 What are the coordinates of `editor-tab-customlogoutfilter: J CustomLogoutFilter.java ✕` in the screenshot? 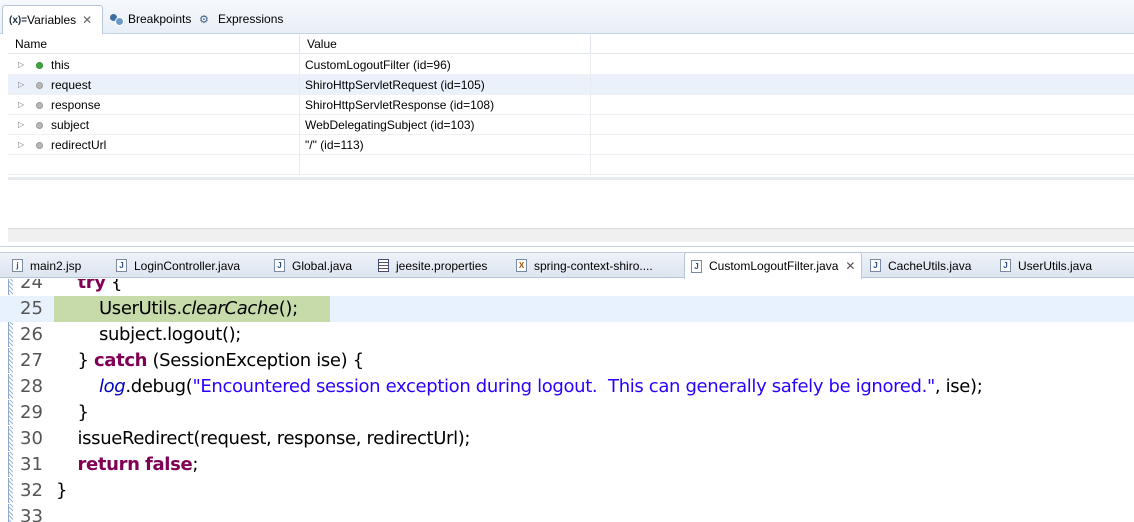 It's located at (773, 265).